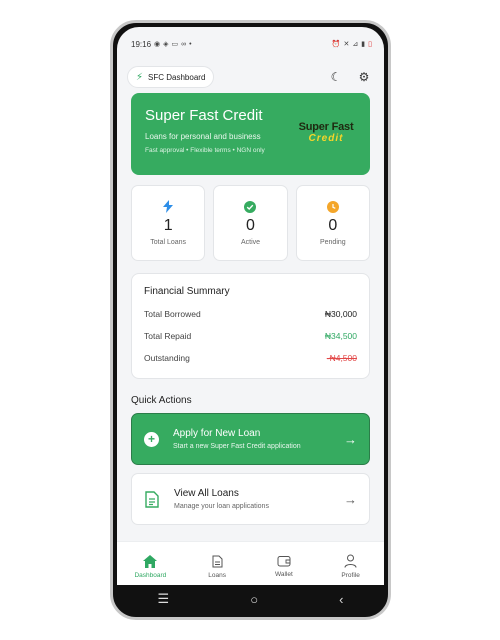 The image size is (500, 640). Describe the element at coordinates (141, 44) in the screenshot. I see `status-time: 19:16` at that location.